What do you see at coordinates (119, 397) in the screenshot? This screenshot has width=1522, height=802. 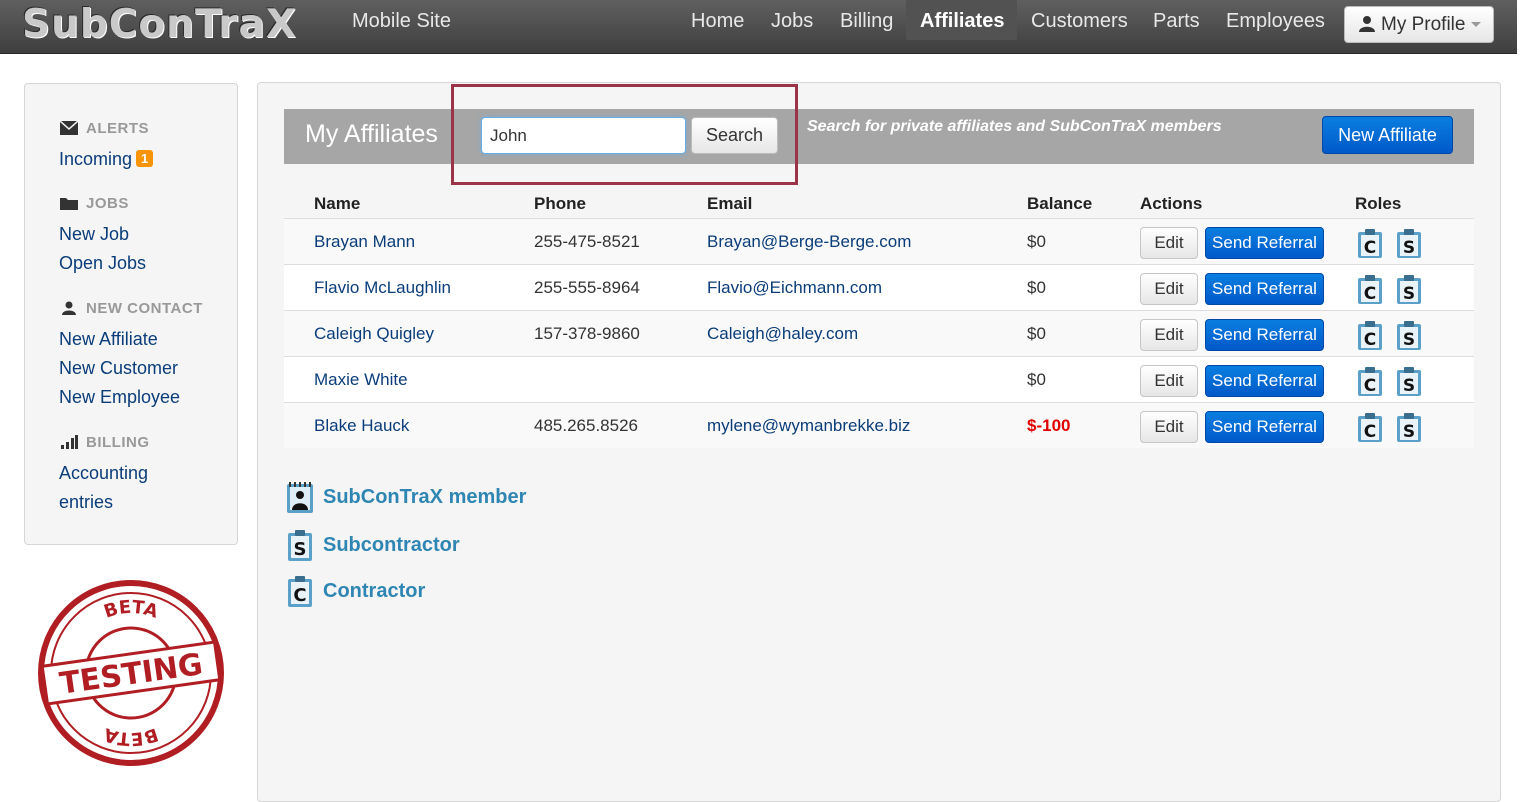 I see `sidebar-item-new-employee: New Employee` at bounding box center [119, 397].